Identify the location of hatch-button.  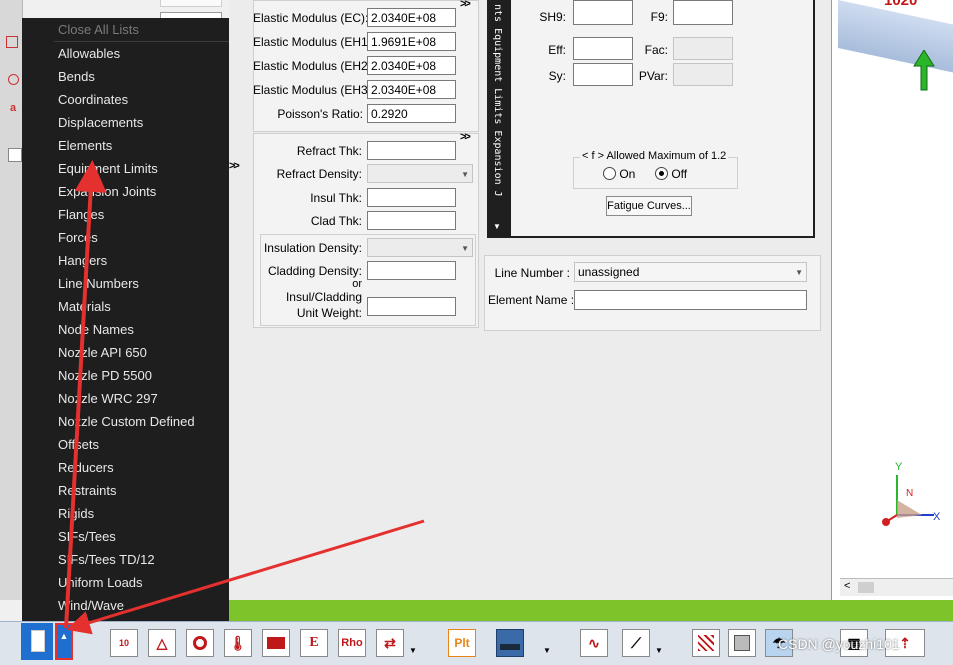
(706, 643).